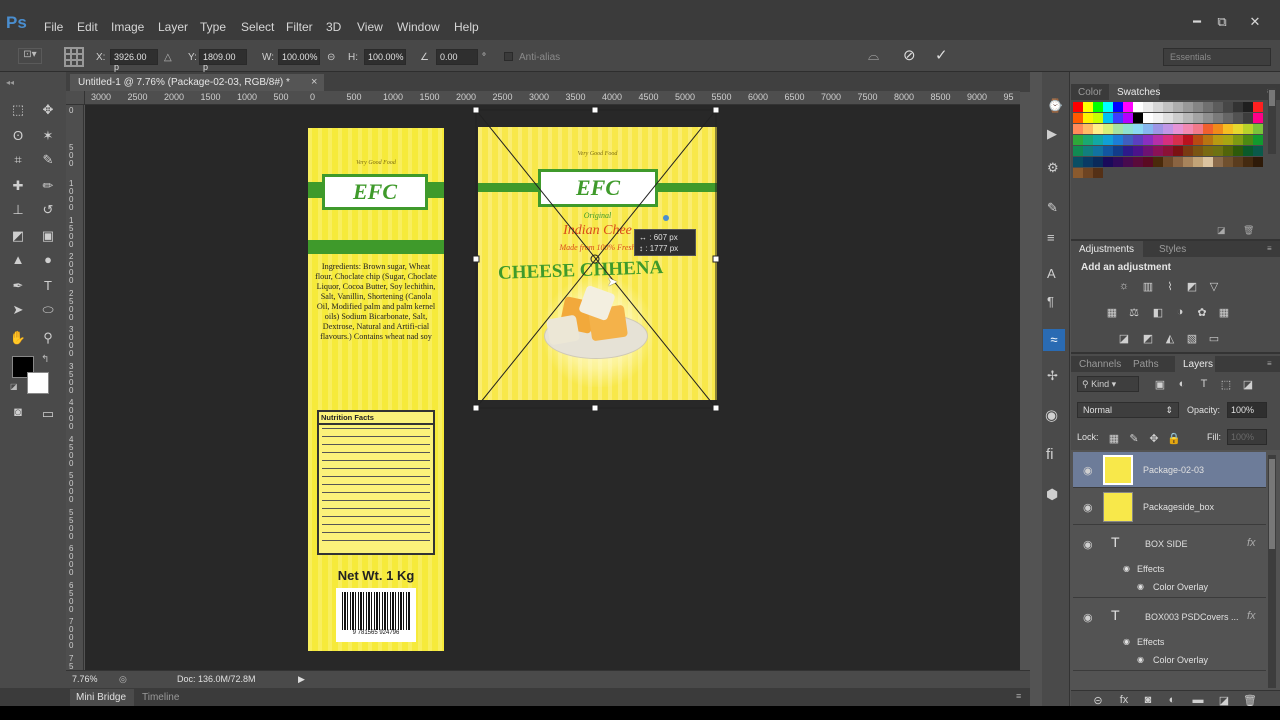 This screenshot has height=720, width=1280. Describe the element at coordinates (1160, 384) in the screenshot. I see `filter-pixel-icon: ▣` at that location.